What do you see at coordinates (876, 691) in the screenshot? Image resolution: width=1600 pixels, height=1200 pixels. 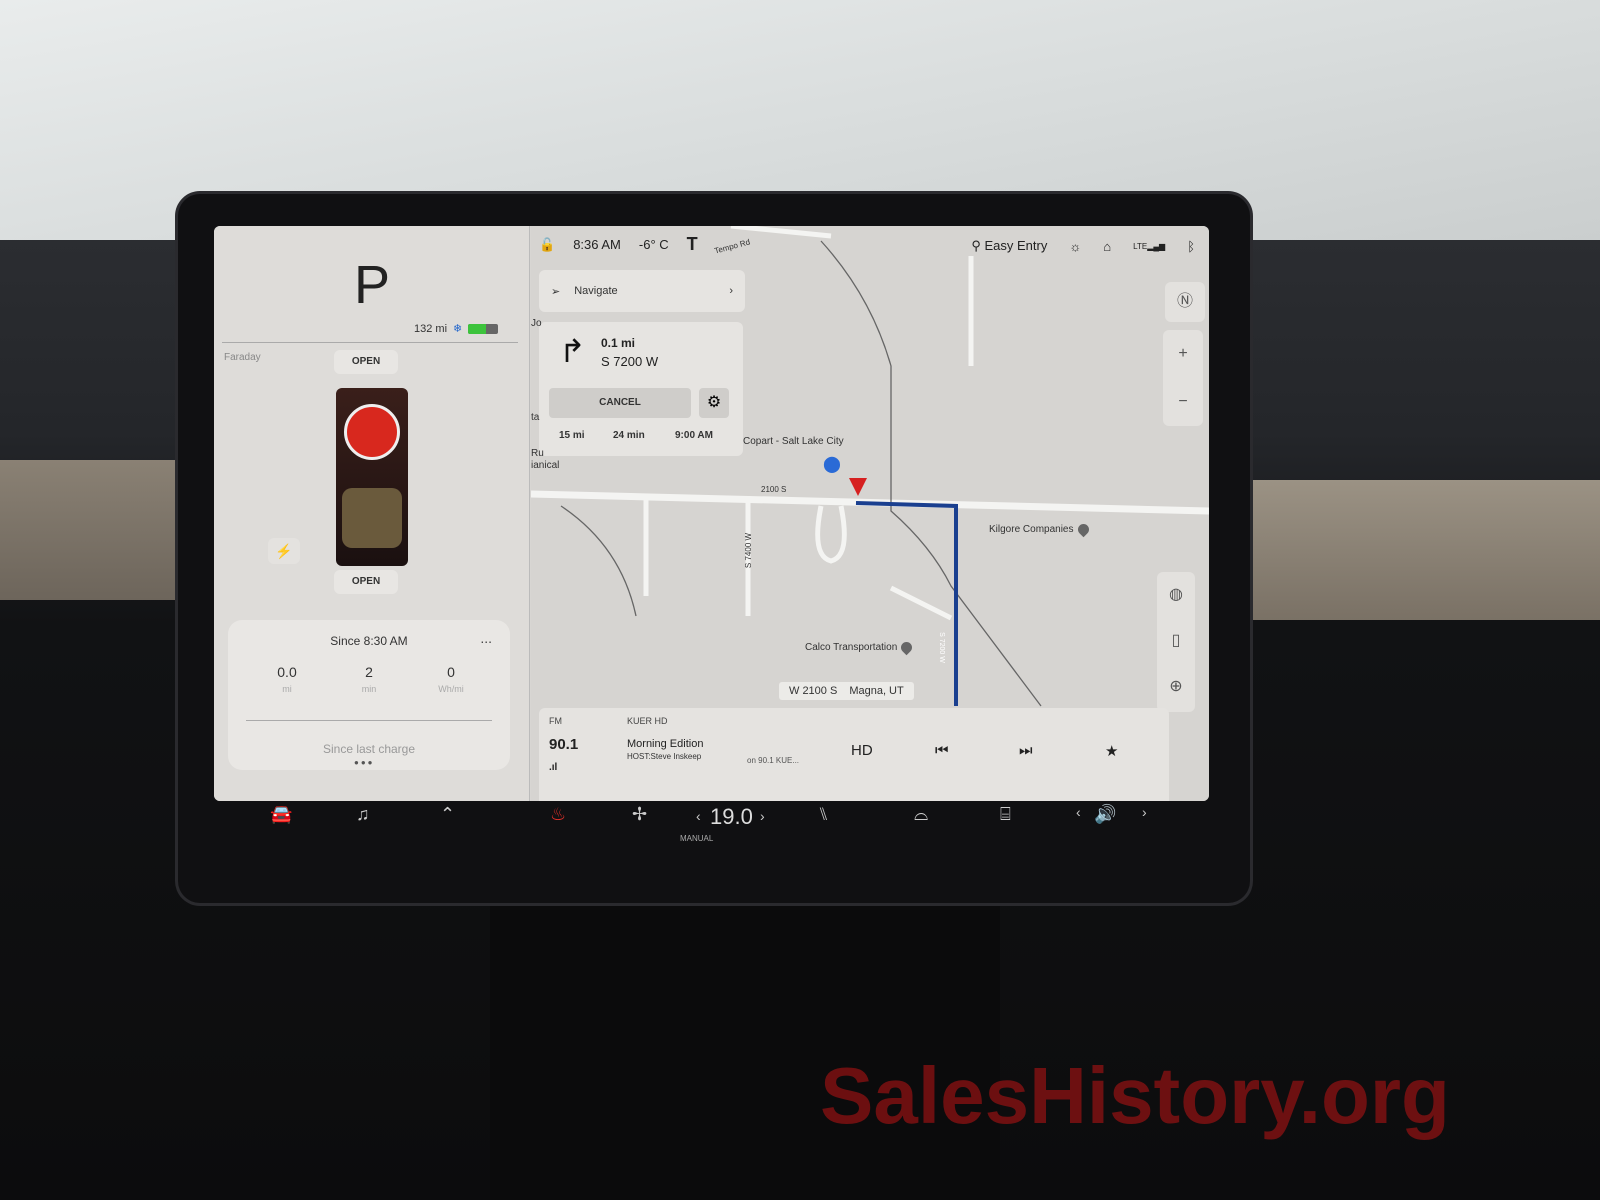 I see `city: Magna, UT` at bounding box center [876, 691].